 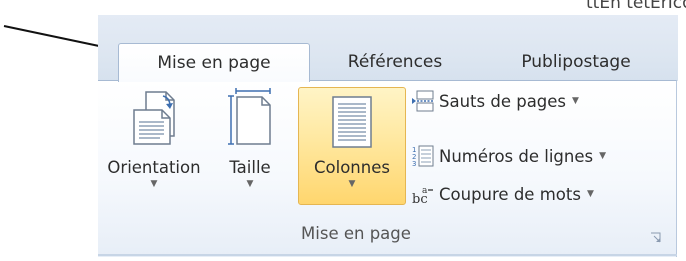 I want to click on hyphenation-icon: bc a, so click(x=423, y=194).